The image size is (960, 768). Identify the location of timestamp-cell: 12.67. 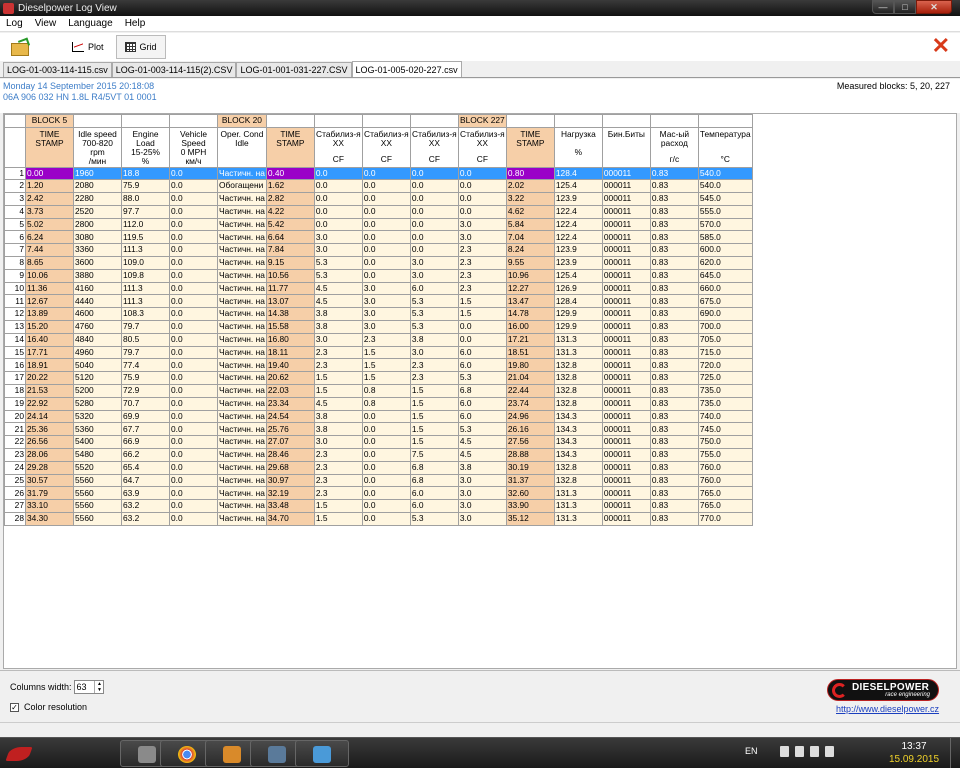
(49, 301).